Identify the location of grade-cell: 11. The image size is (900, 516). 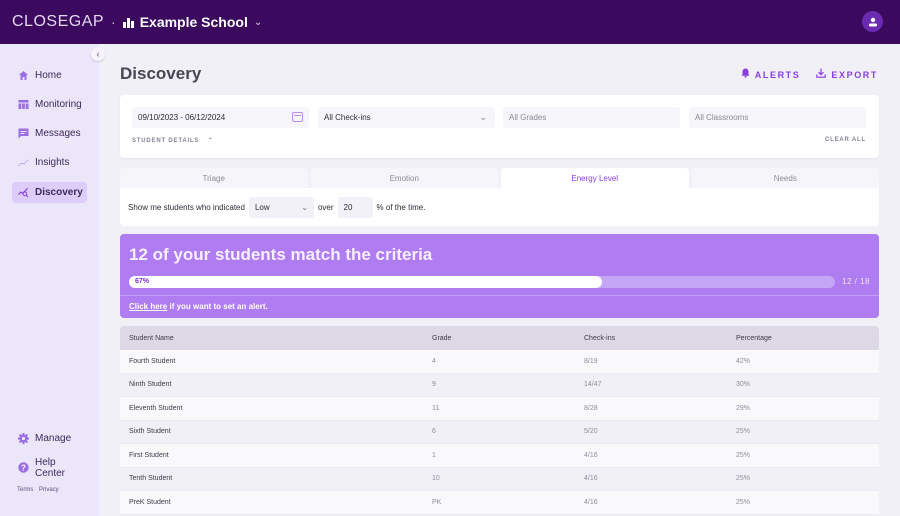
(436, 408).